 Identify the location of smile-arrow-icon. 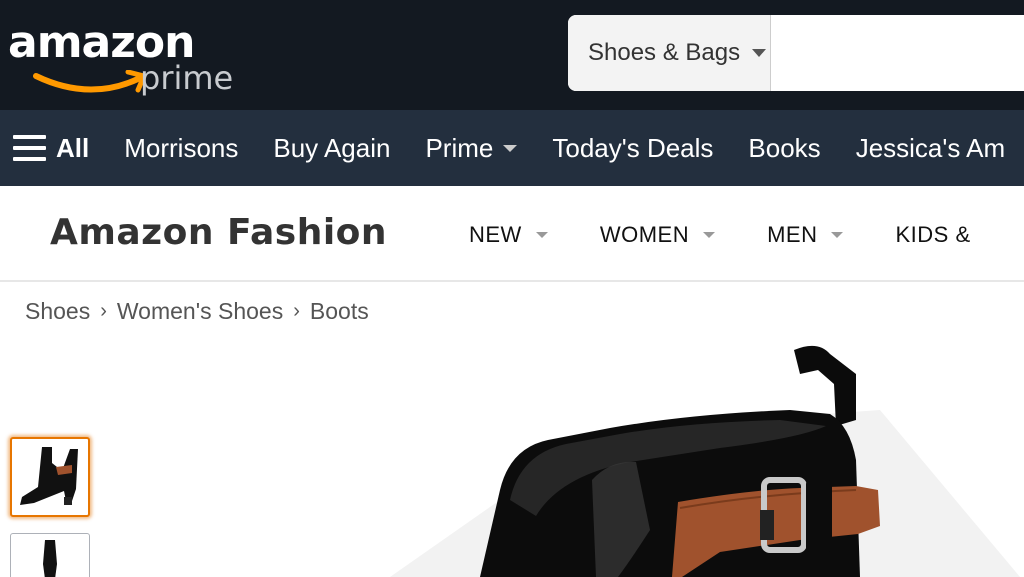
(90, 81).